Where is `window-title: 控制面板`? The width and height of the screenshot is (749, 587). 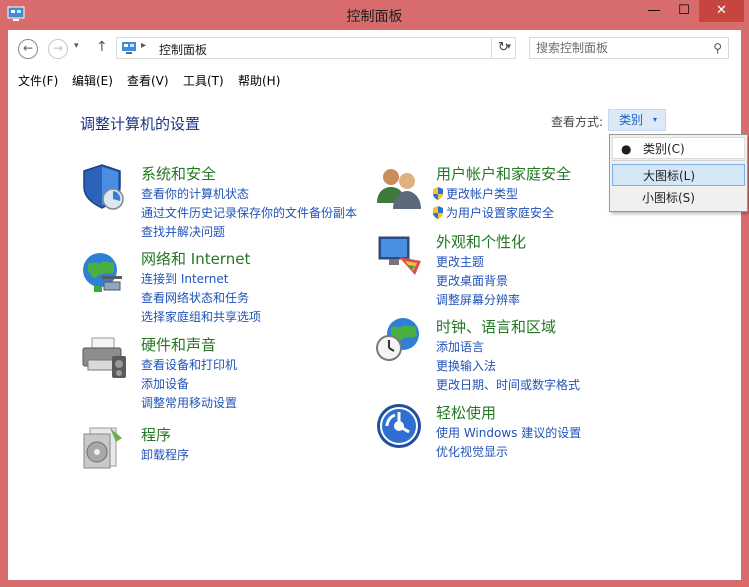 window-title: 控制面板 is located at coordinates (374, 17).